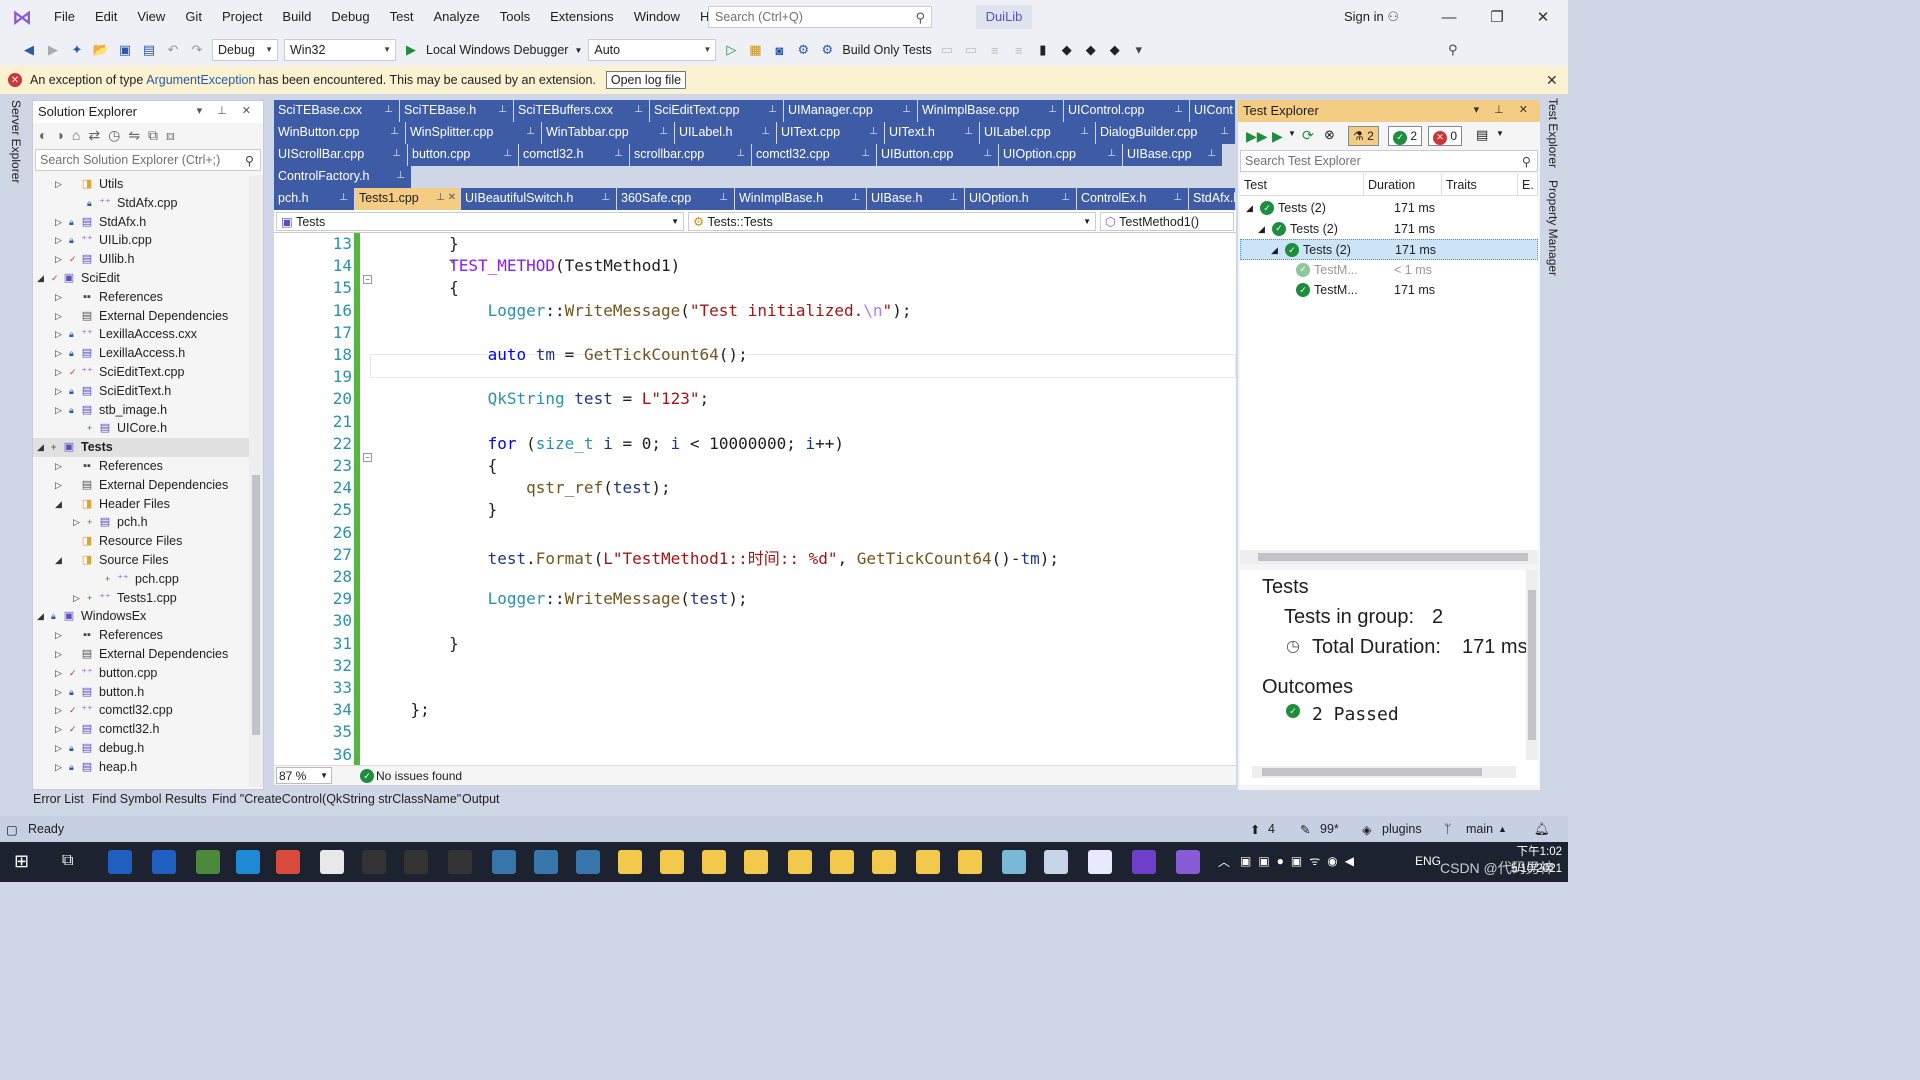 Image resolution: width=1920 pixels, height=1080 pixels. I want to click on tree-item: ◢ 🔒︎ ▣ WindowsEx, so click(141, 616).